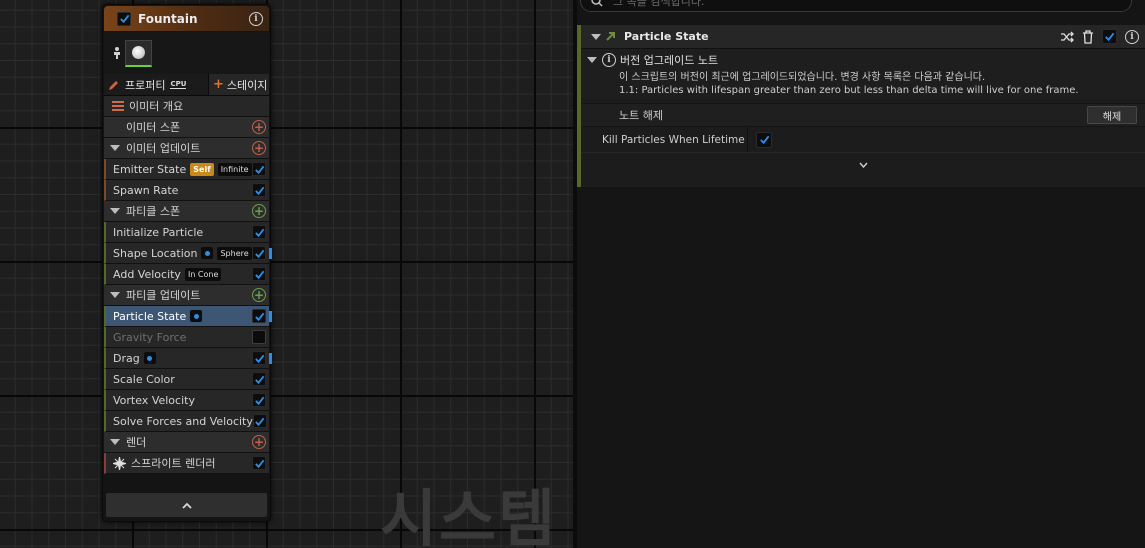  Describe the element at coordinates (856, 6) in the screenshot. I see `search-input: 그 속을 검색합니다.` at that location.